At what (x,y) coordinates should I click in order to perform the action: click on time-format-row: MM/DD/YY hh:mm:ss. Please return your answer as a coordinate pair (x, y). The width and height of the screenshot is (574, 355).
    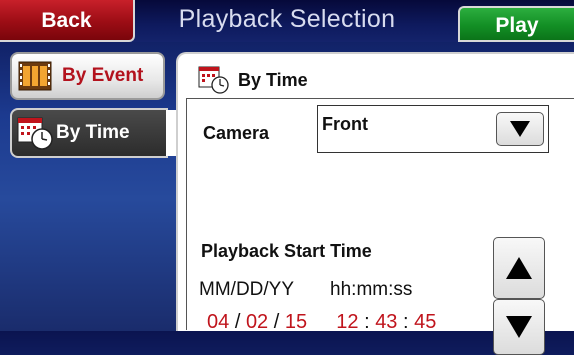
    Looking at the image, I should click on (305, 290).